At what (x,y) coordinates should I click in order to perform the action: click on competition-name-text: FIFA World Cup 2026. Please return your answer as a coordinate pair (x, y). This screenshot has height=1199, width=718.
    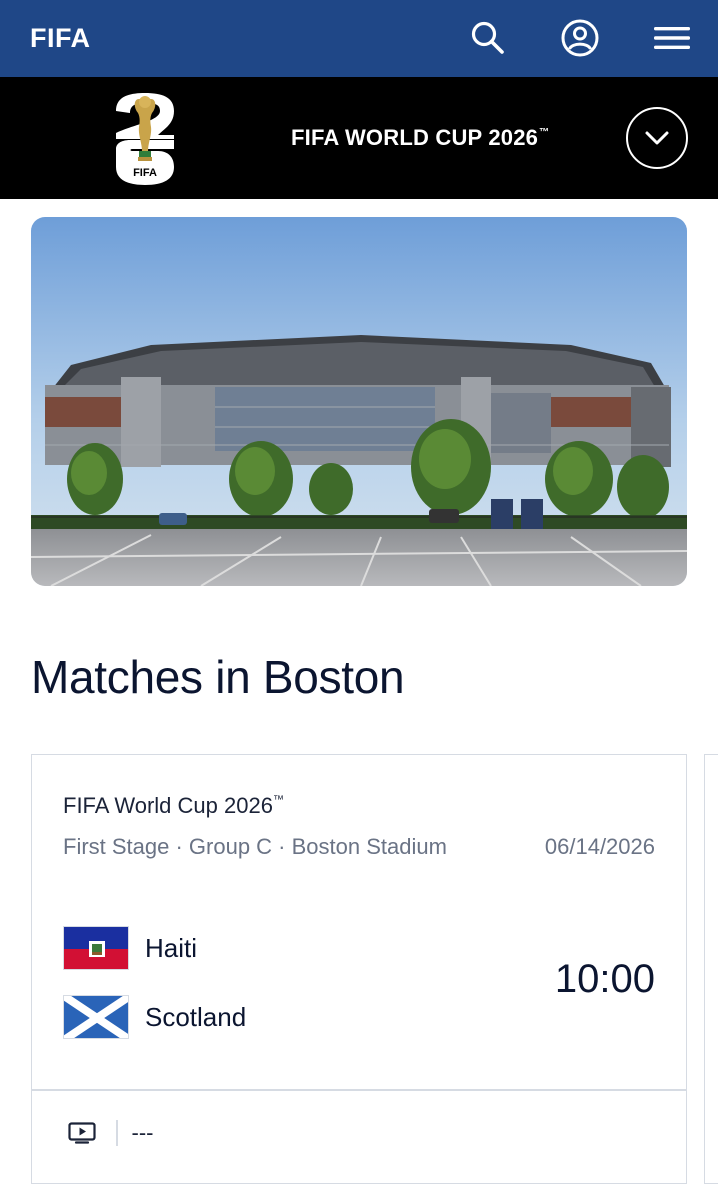
    Looking at the image, I should click on (168, 805).